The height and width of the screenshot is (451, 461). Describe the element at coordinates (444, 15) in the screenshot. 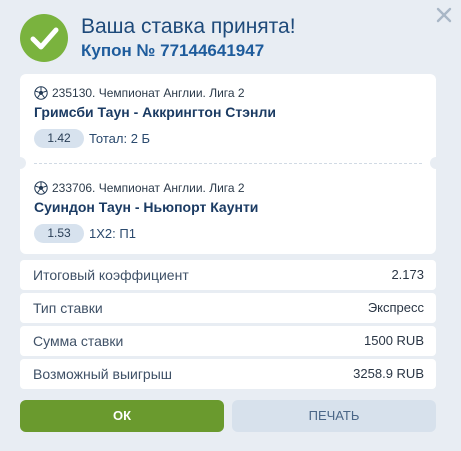

I see `close-icon` at that location.